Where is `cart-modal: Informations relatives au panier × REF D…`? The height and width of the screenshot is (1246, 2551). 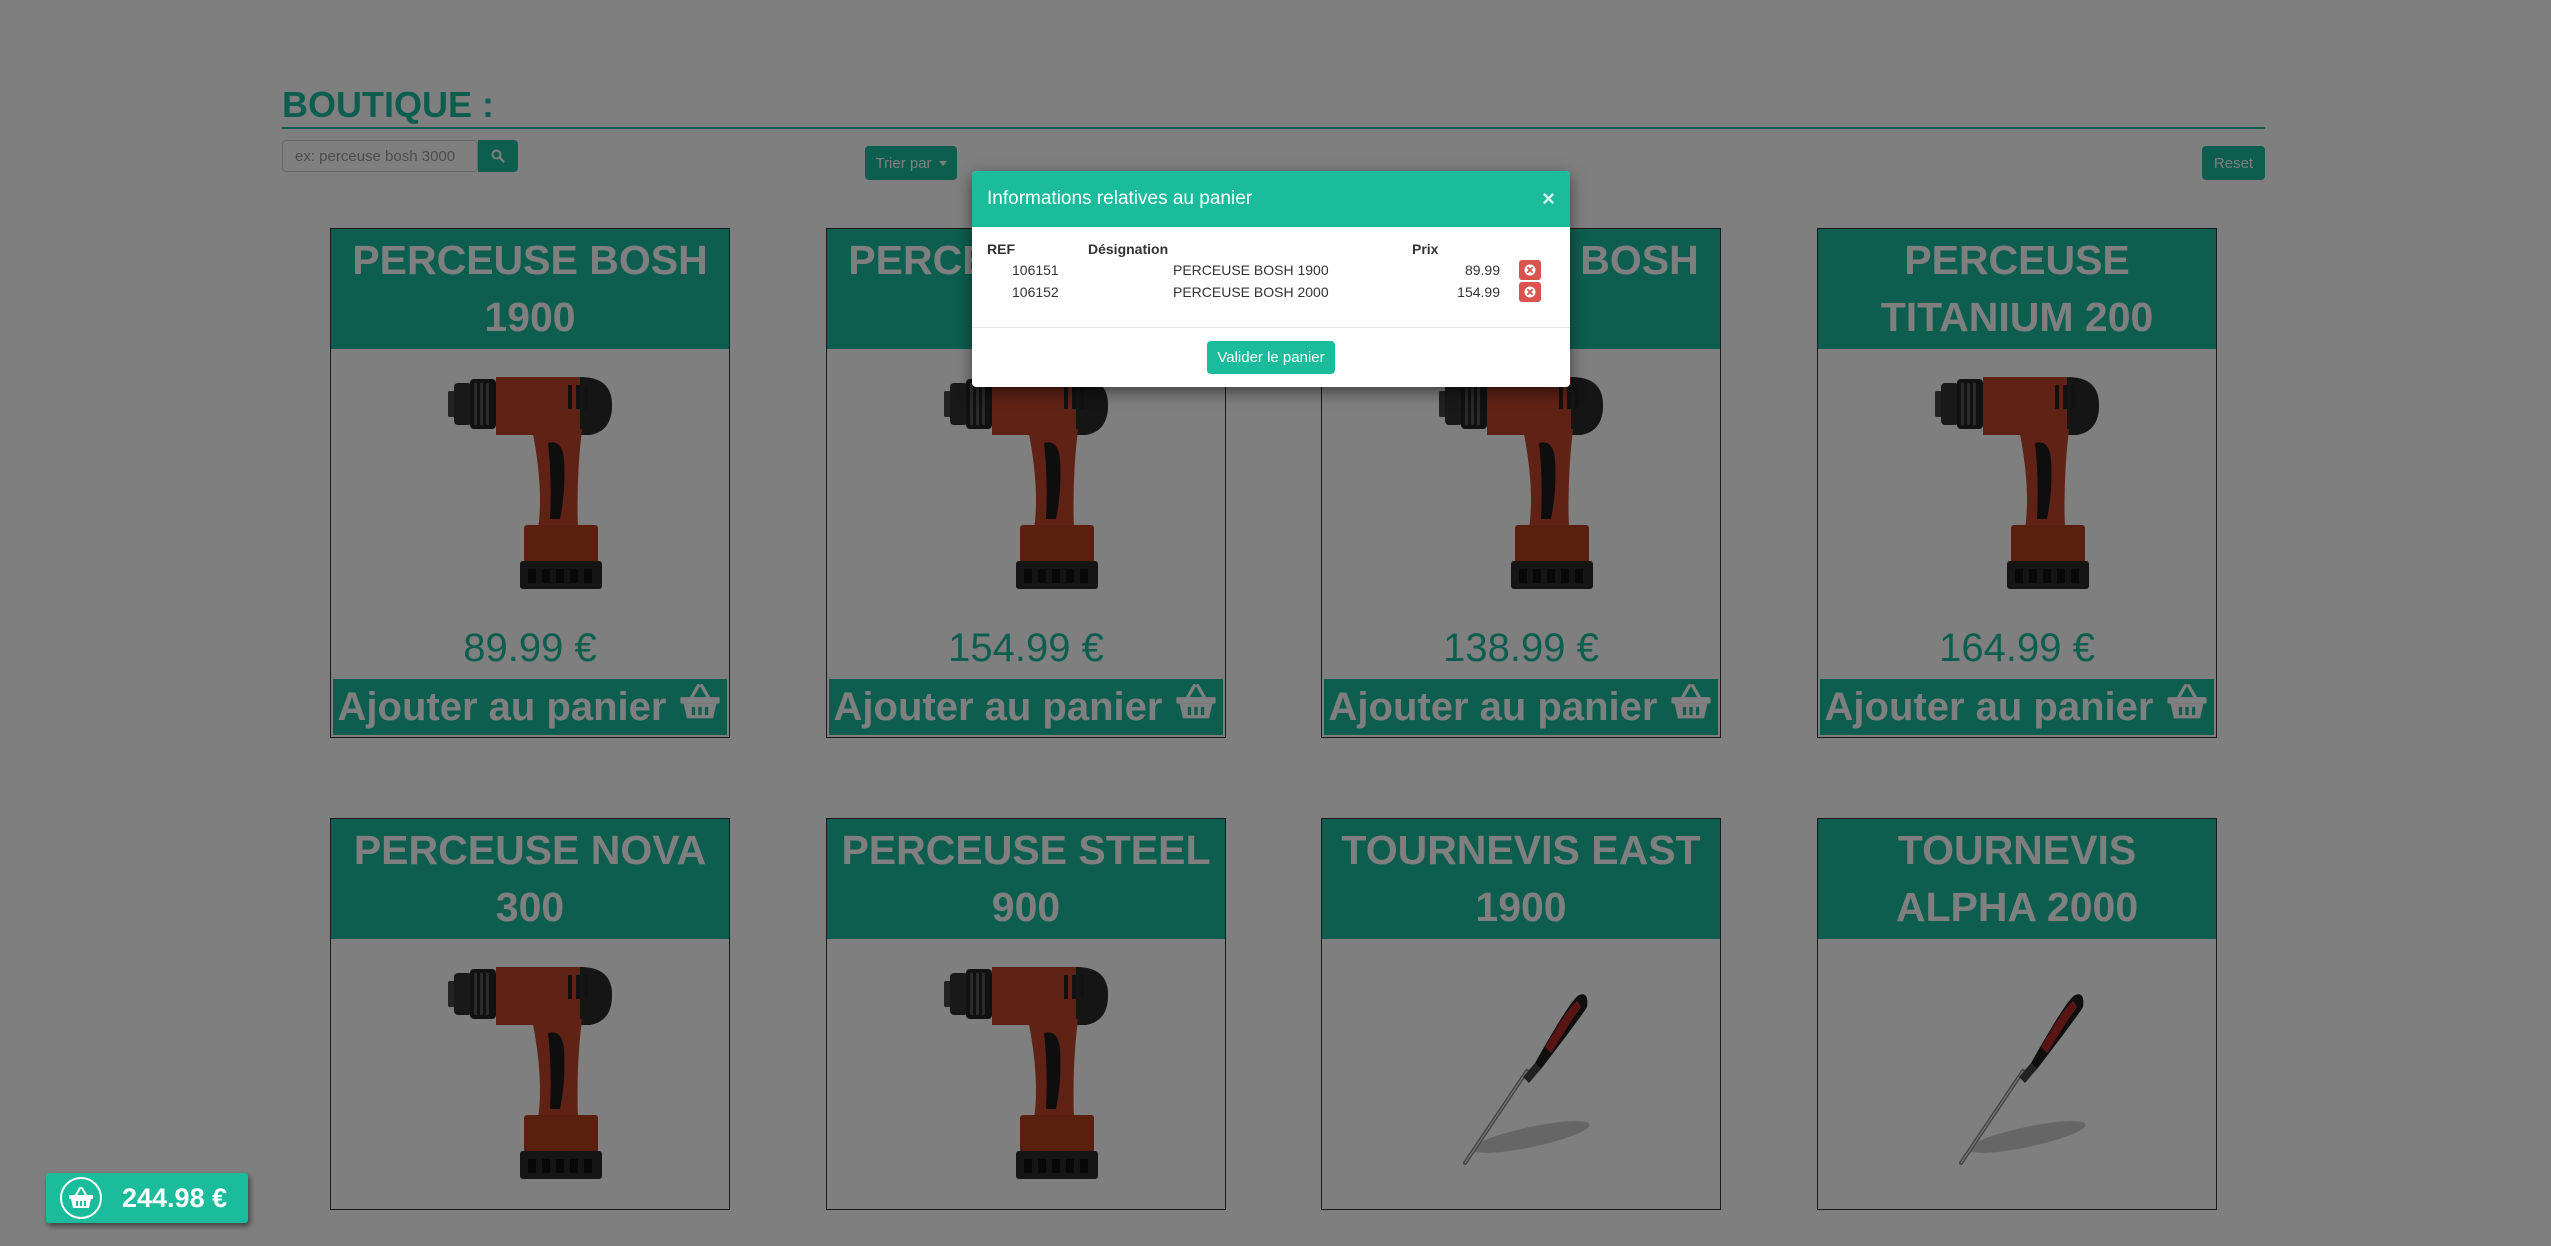 cart-modal: Informations relatives au panier × REF D… is located at coordinates (1271, 279).